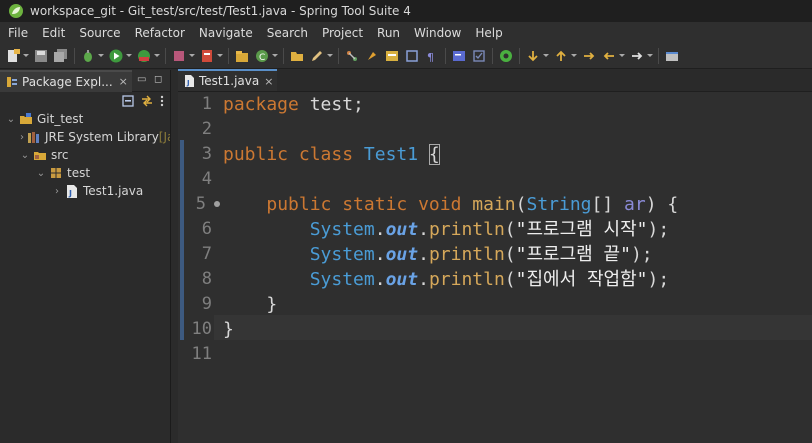 The width and height of the screenshot is (812, 443). I want to click on code-token: ) {, so click(662, 204).